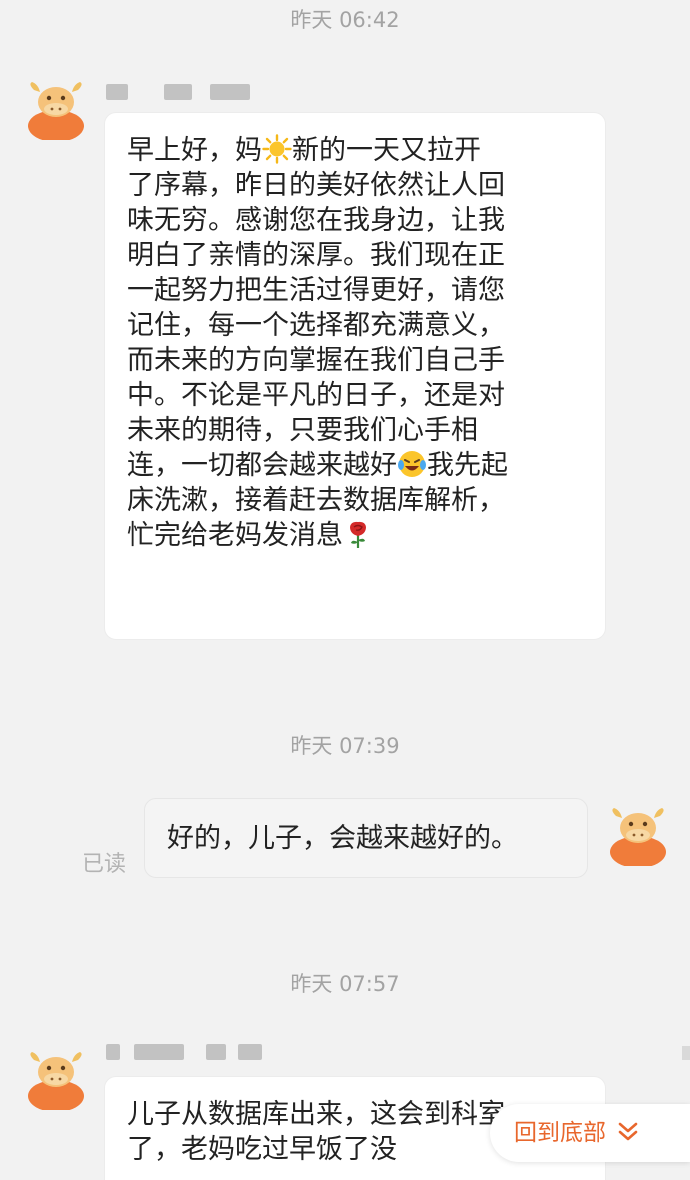  I want to click on message-line: 早上好，妈 新的一天又拉开, so click(304, 150).